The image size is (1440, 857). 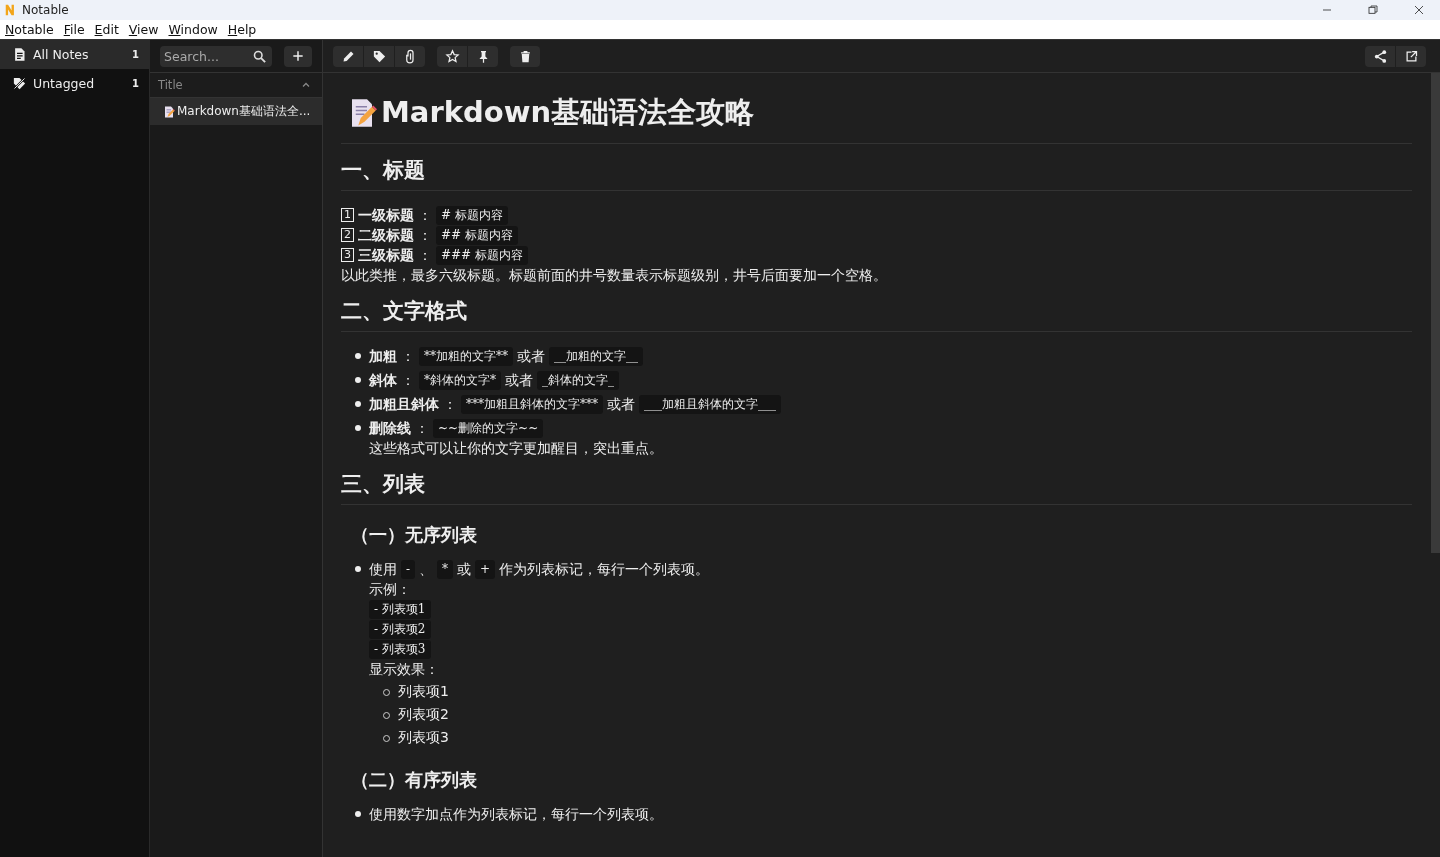 I want to click on subsection-heading: （一）无序列表, so click(x=414, y=535).